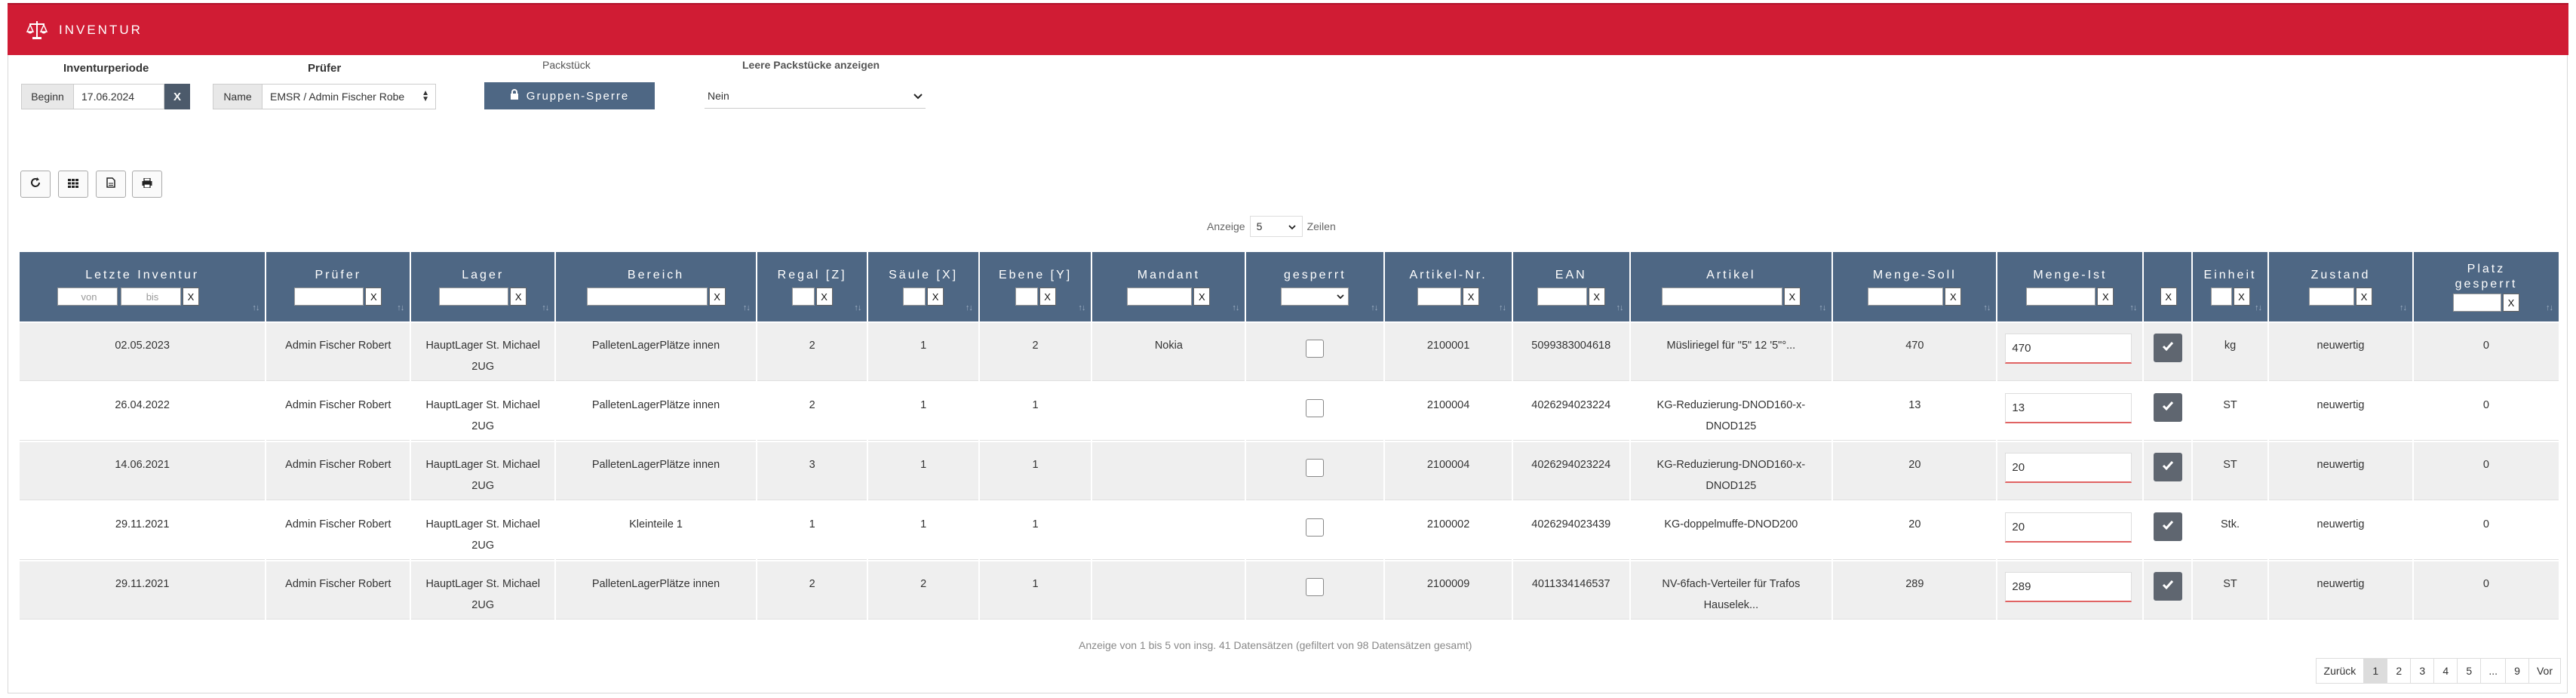  What do you see at coordinates (2375, 671) in the screenshot?
I see `page-button: 1` at bounding box center [2375, 671].